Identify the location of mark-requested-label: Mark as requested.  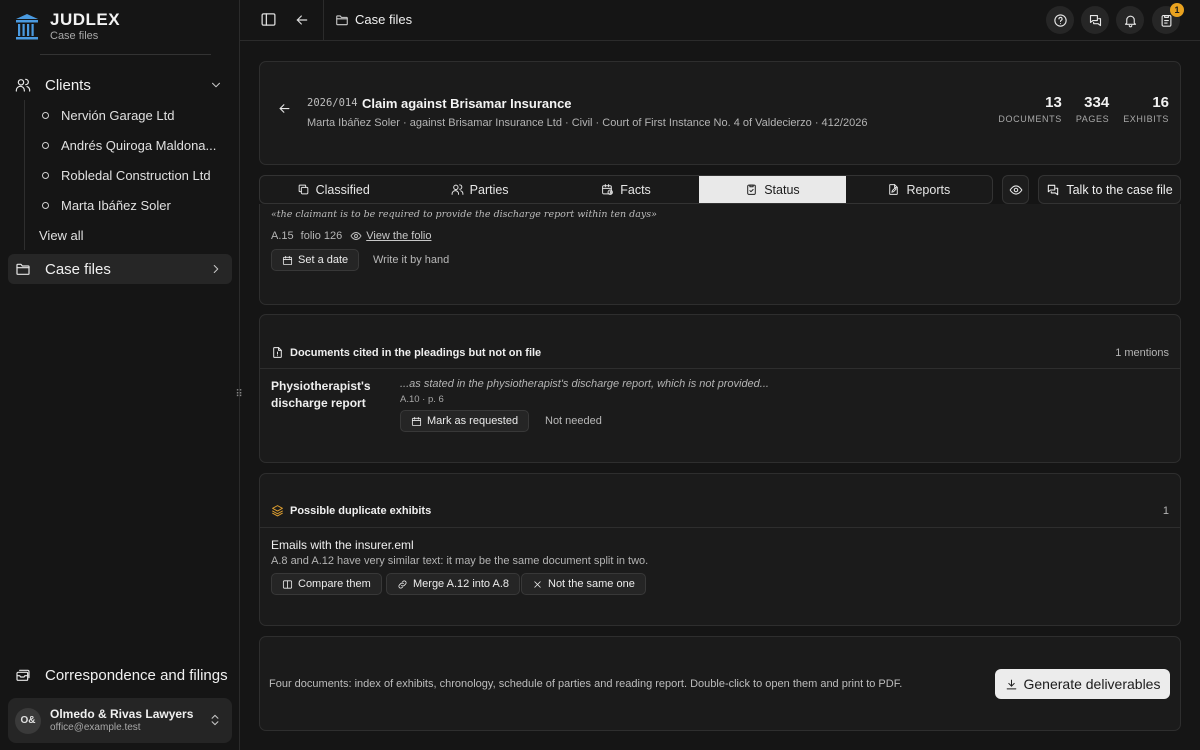
(473, 421).